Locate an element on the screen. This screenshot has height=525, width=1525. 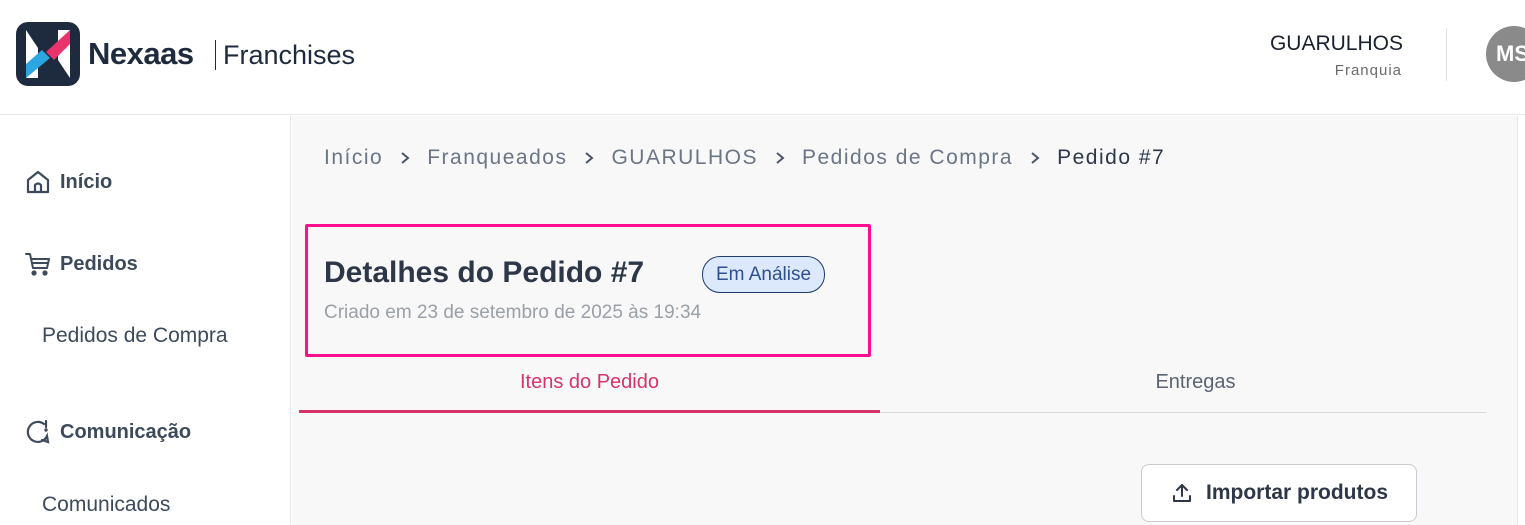
sidebar-item-label: Comunicação is located at coordinates (126, 431).